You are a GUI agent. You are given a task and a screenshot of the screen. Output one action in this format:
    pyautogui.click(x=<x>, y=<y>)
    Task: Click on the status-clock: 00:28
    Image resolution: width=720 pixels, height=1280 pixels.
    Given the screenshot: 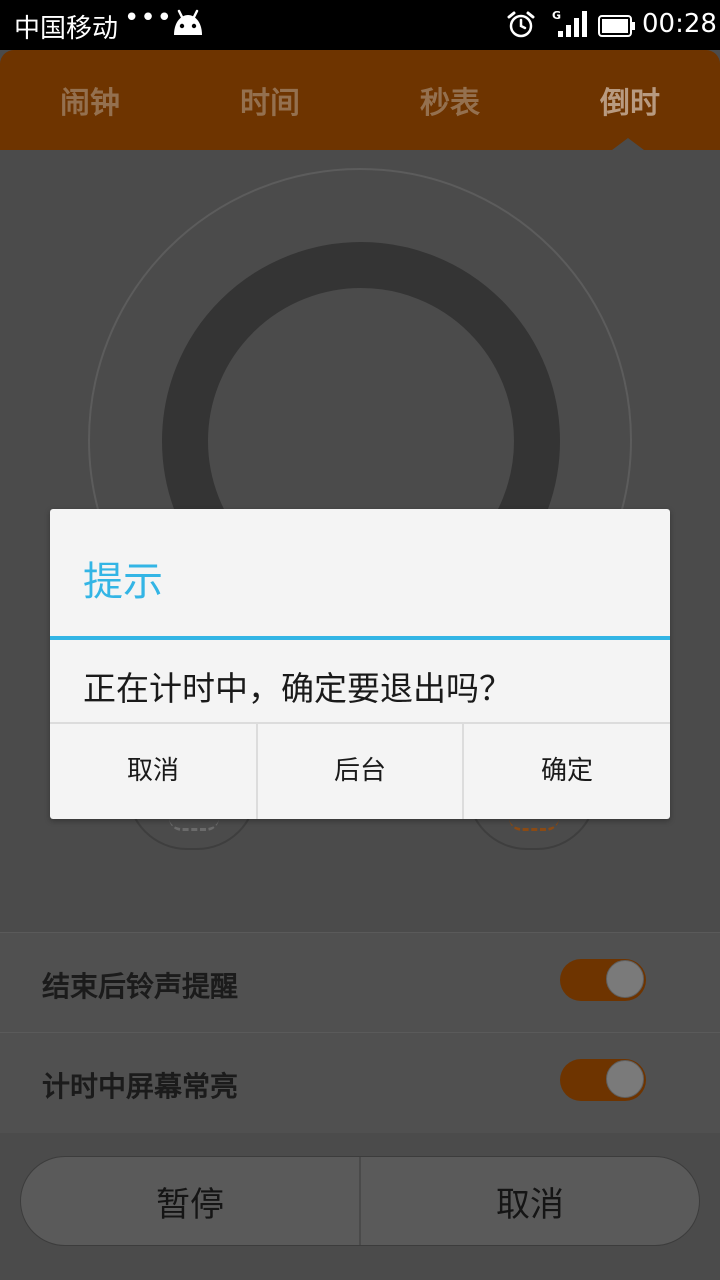 What is the action you would take?
    pyautogui.click(x=679, y=24)
    